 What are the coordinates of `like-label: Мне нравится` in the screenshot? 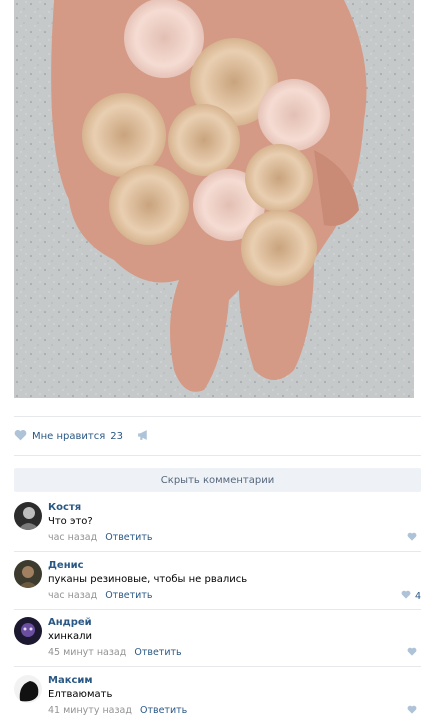 It's located at (69, 436).